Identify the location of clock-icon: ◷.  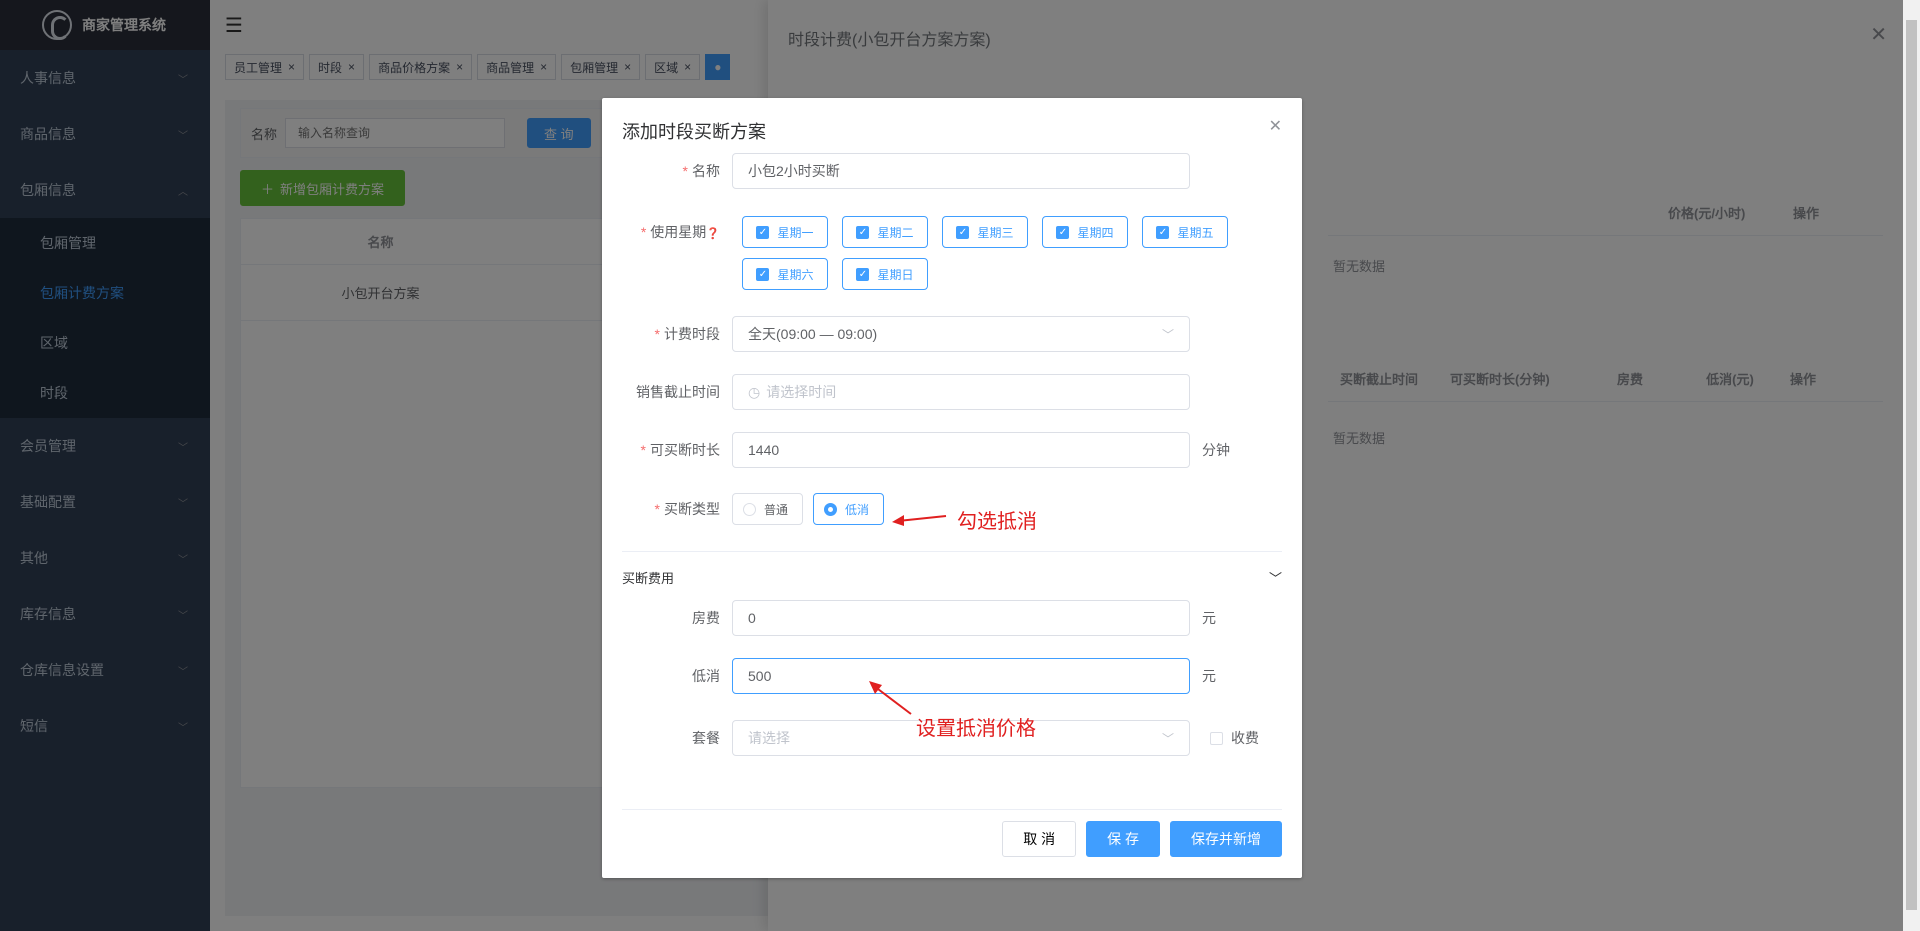
(754, 391).